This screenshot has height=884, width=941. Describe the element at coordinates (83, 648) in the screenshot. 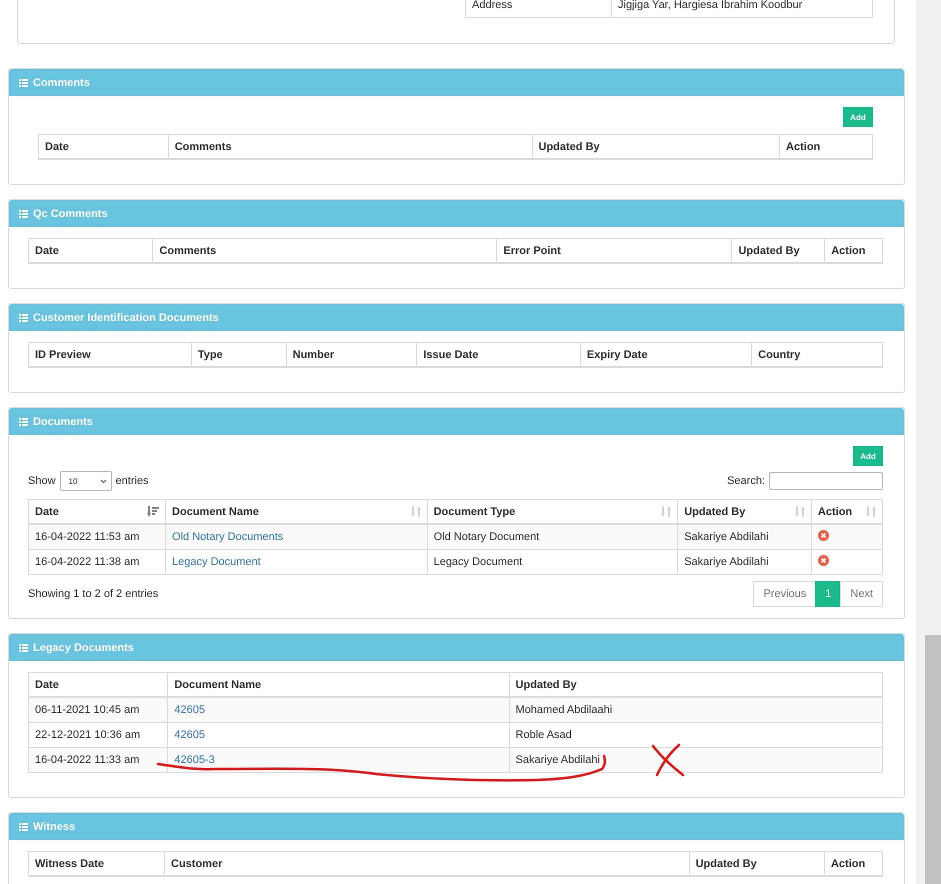

I see `panel-title: Legacy Documents` at that location.